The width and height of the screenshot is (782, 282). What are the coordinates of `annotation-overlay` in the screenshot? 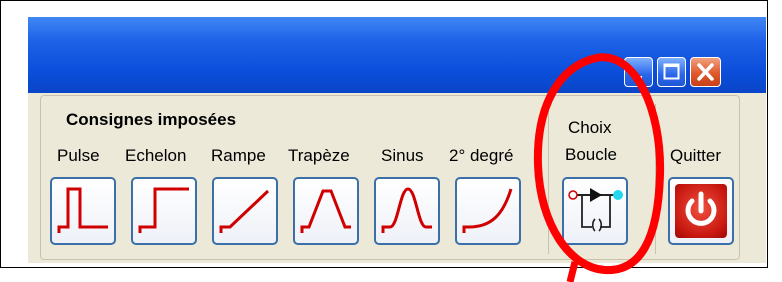 It's located at (599, 167).